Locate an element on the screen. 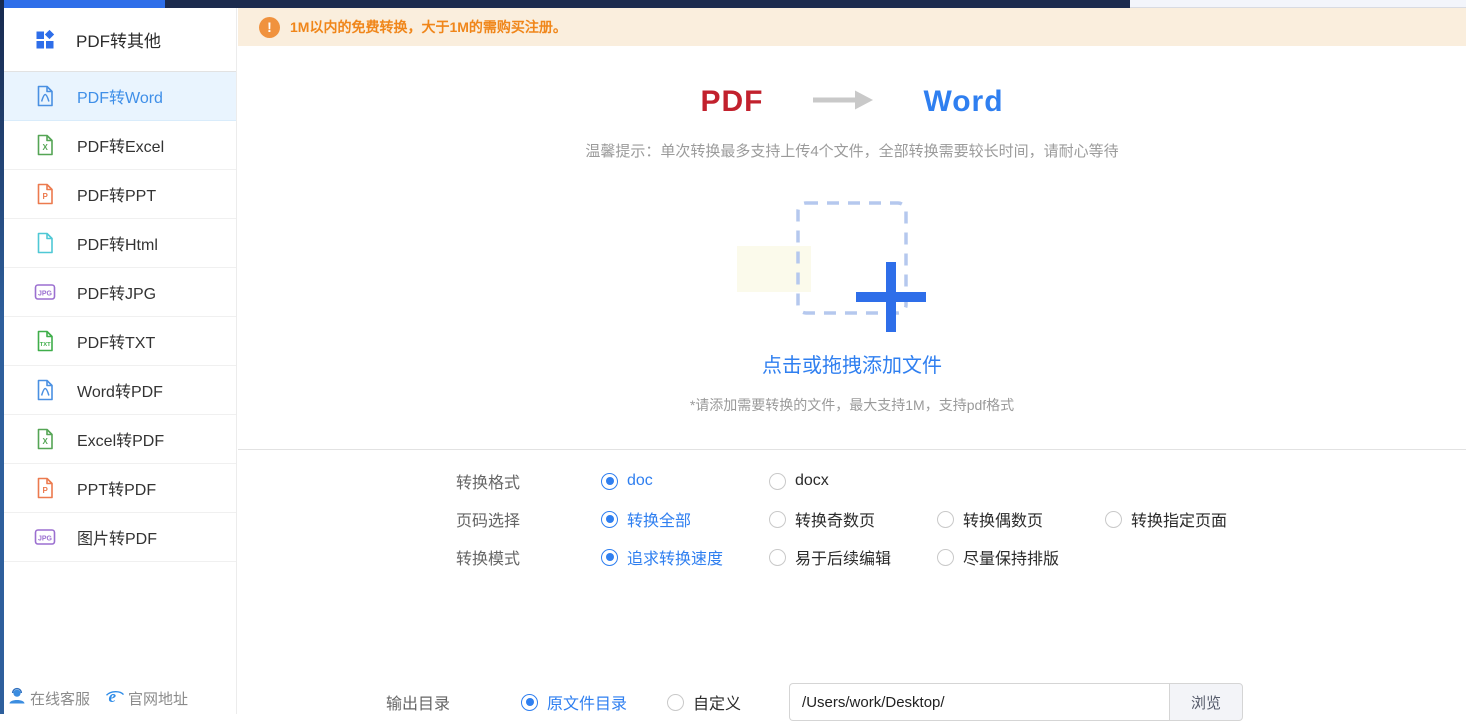 This screenshot has width=1466, height=721. tip-text: 温馨提示：单次转换最多支持上传4个文件，全部转换需要较长时间，请耐心等待 is located at coordinates (852, 151).